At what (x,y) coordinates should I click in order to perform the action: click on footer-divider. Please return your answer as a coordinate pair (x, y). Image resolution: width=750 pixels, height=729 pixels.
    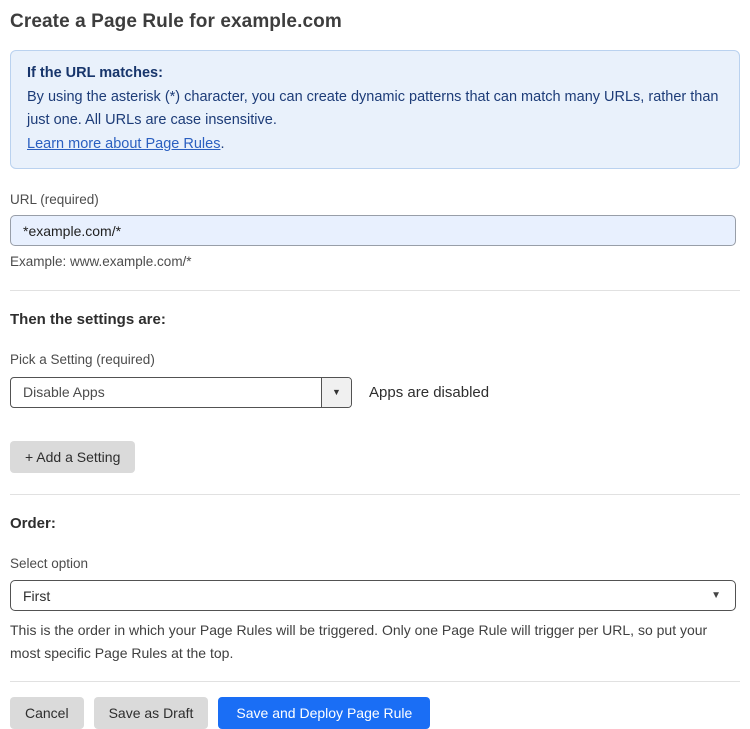
    Looking at the image, I should click on (375, 681).